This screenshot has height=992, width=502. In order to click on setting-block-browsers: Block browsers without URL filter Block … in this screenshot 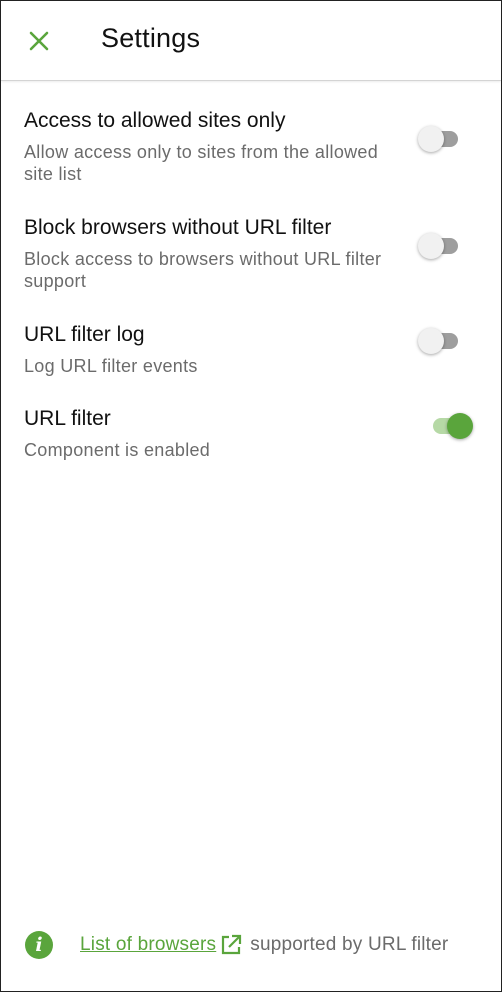, I will do `click(251, 253)`.